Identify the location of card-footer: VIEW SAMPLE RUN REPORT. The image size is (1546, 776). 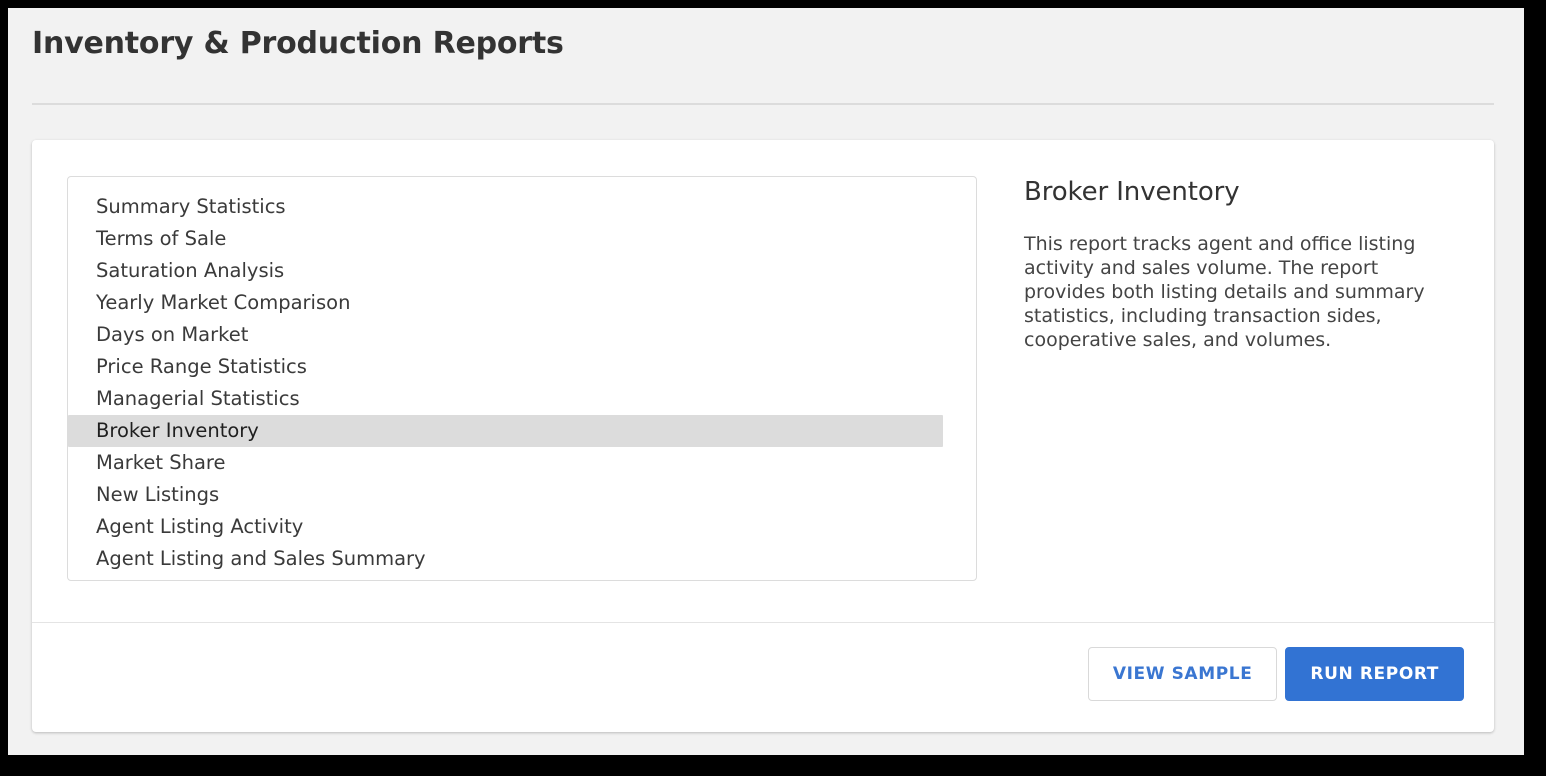
(763, 677).